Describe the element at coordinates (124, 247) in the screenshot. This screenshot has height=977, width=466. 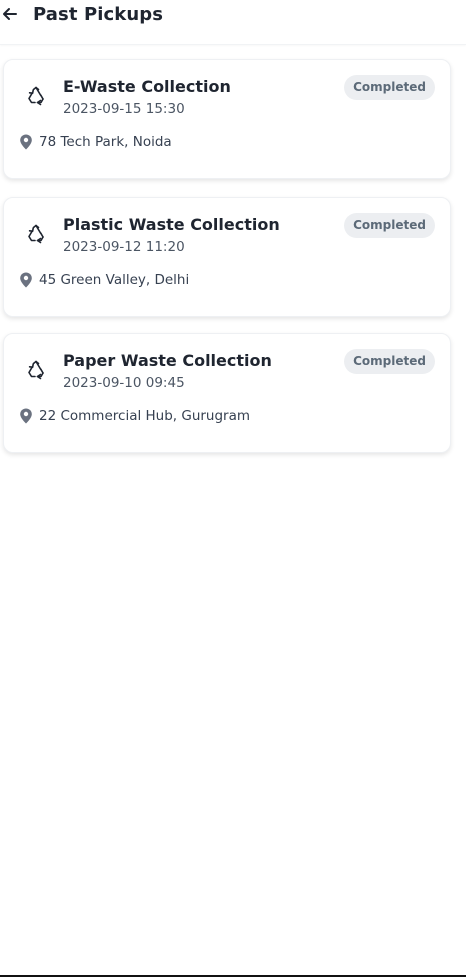
I see `pickup-datetime: 2023-09-12 11:20` at that location.